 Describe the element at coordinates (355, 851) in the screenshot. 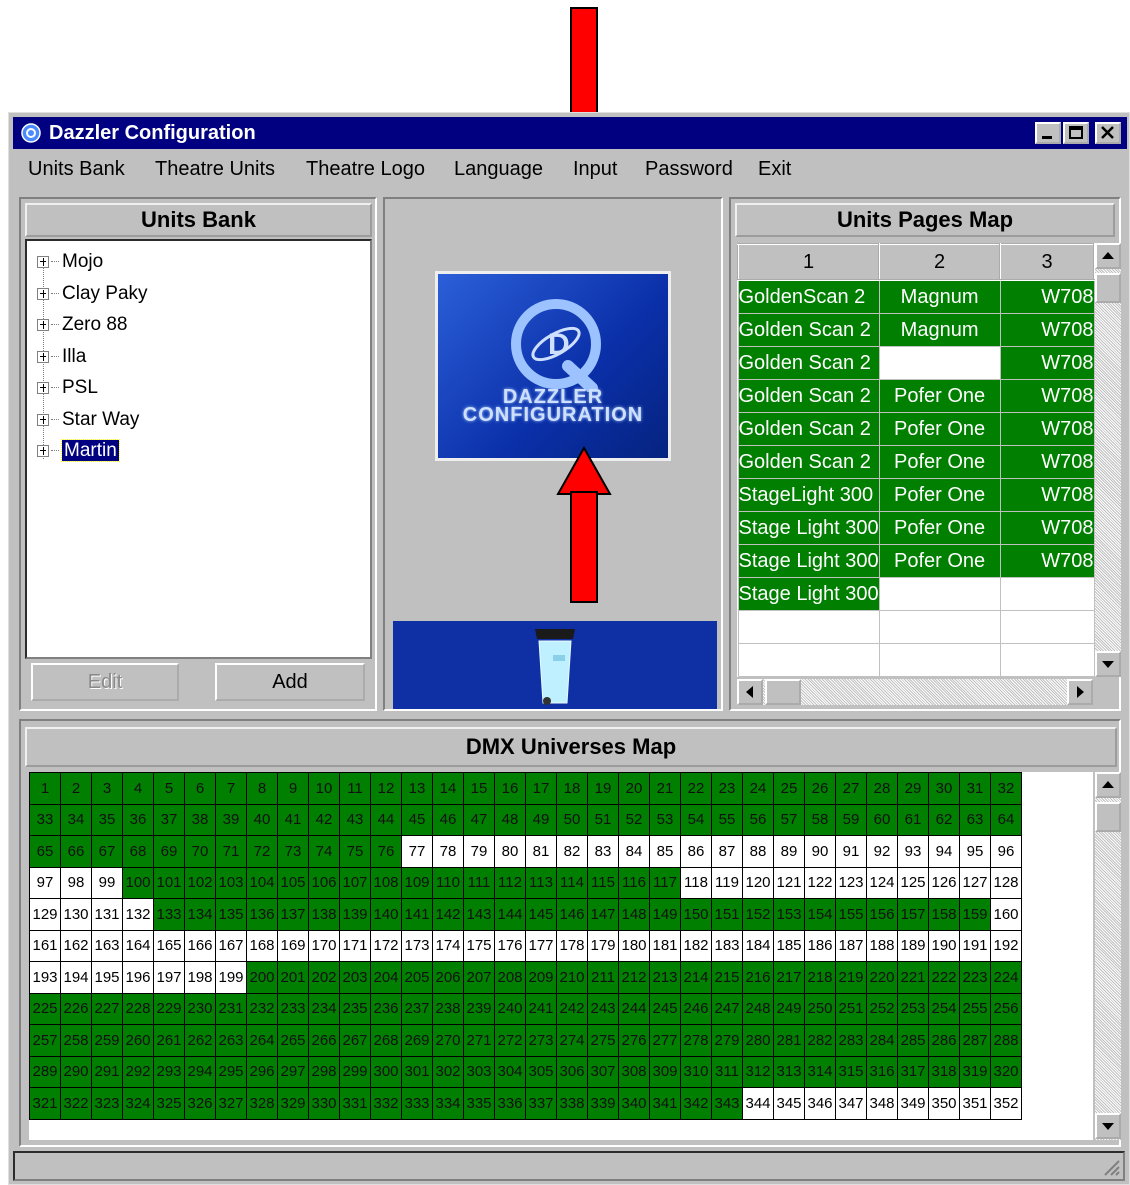

I see `dmx-channel-cell: 75` at that location.